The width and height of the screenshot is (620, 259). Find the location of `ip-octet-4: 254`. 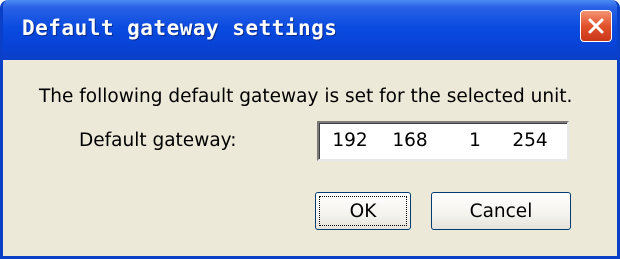

ip-octet-4: 254 is located at coordinates (530, 140).